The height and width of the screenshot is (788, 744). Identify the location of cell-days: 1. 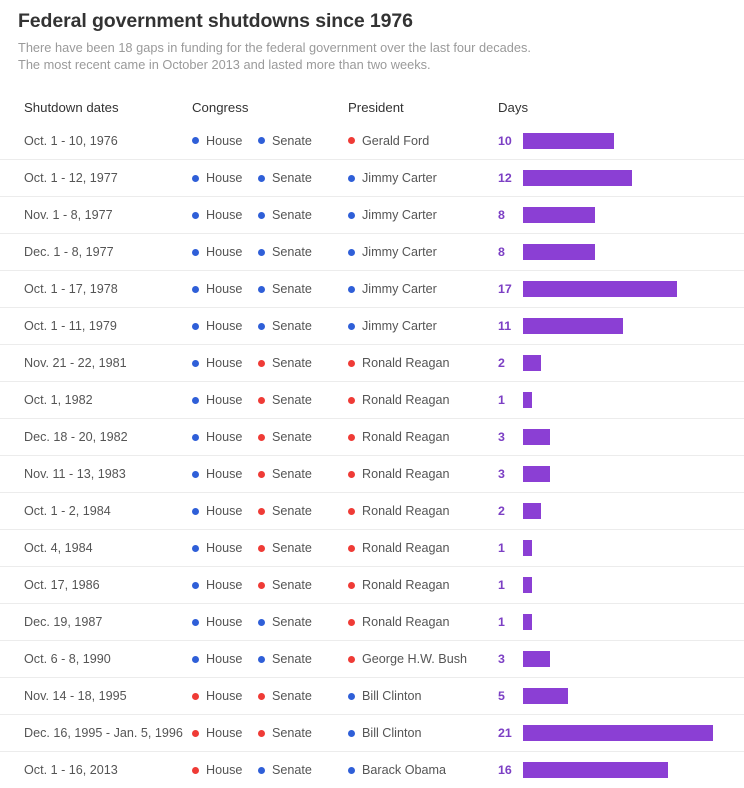
(509, 622).